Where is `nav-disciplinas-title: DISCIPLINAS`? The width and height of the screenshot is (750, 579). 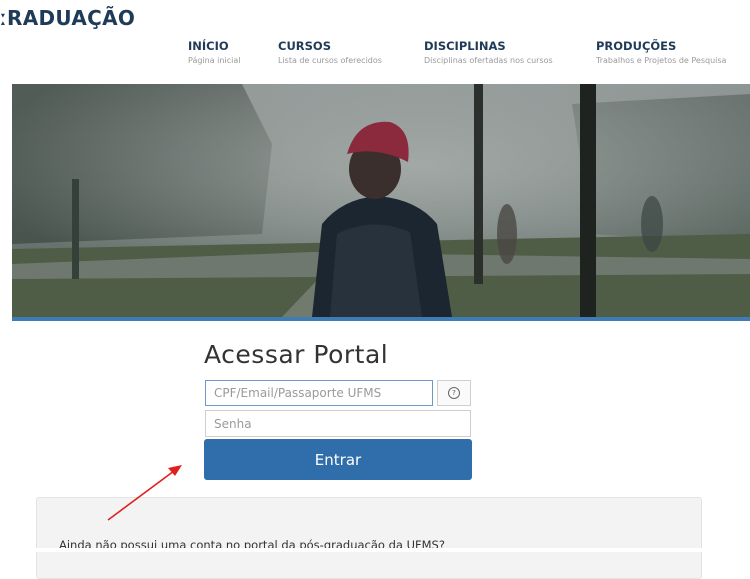 nav-disciplinas-title: DISCIPLINAS is located at coordinates (465, 46).